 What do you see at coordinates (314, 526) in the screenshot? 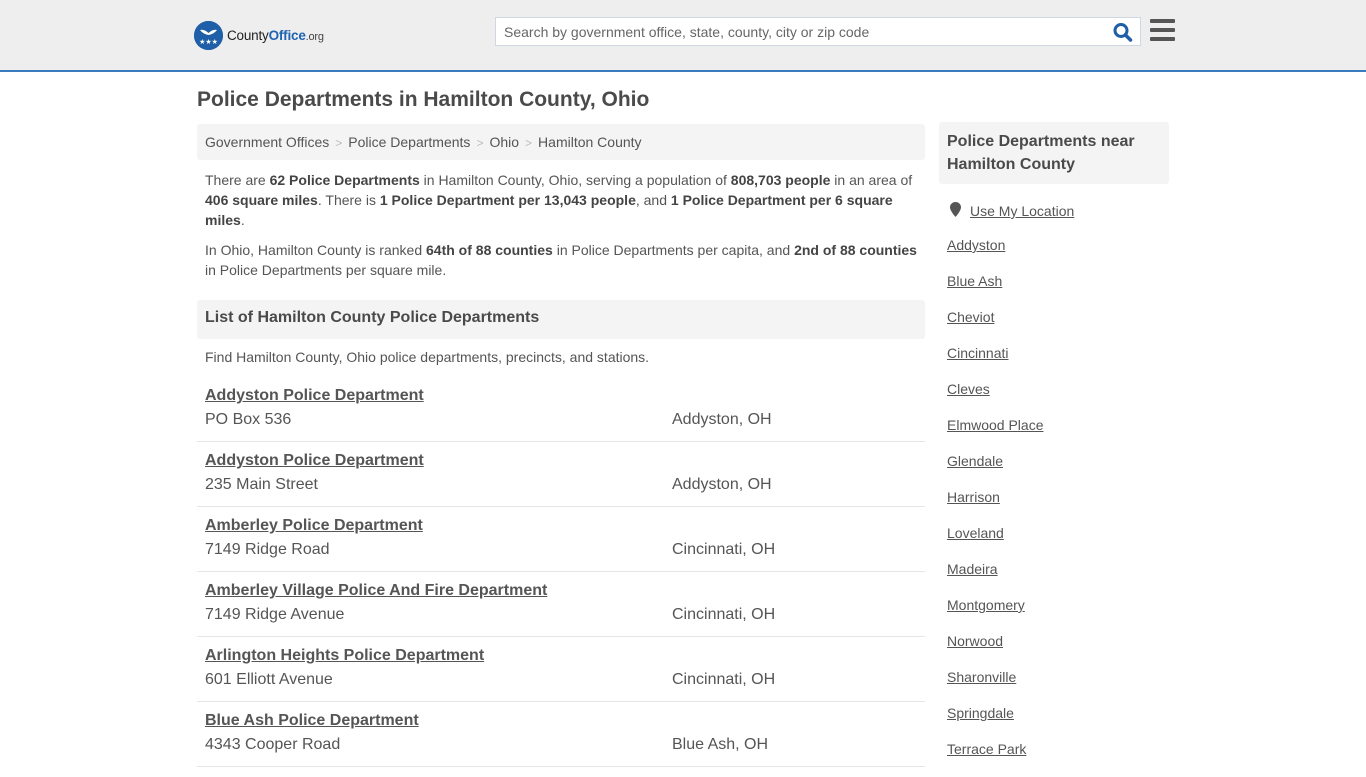
I see `department-link: Amberley Police Department` at bounding box center [314, 526].